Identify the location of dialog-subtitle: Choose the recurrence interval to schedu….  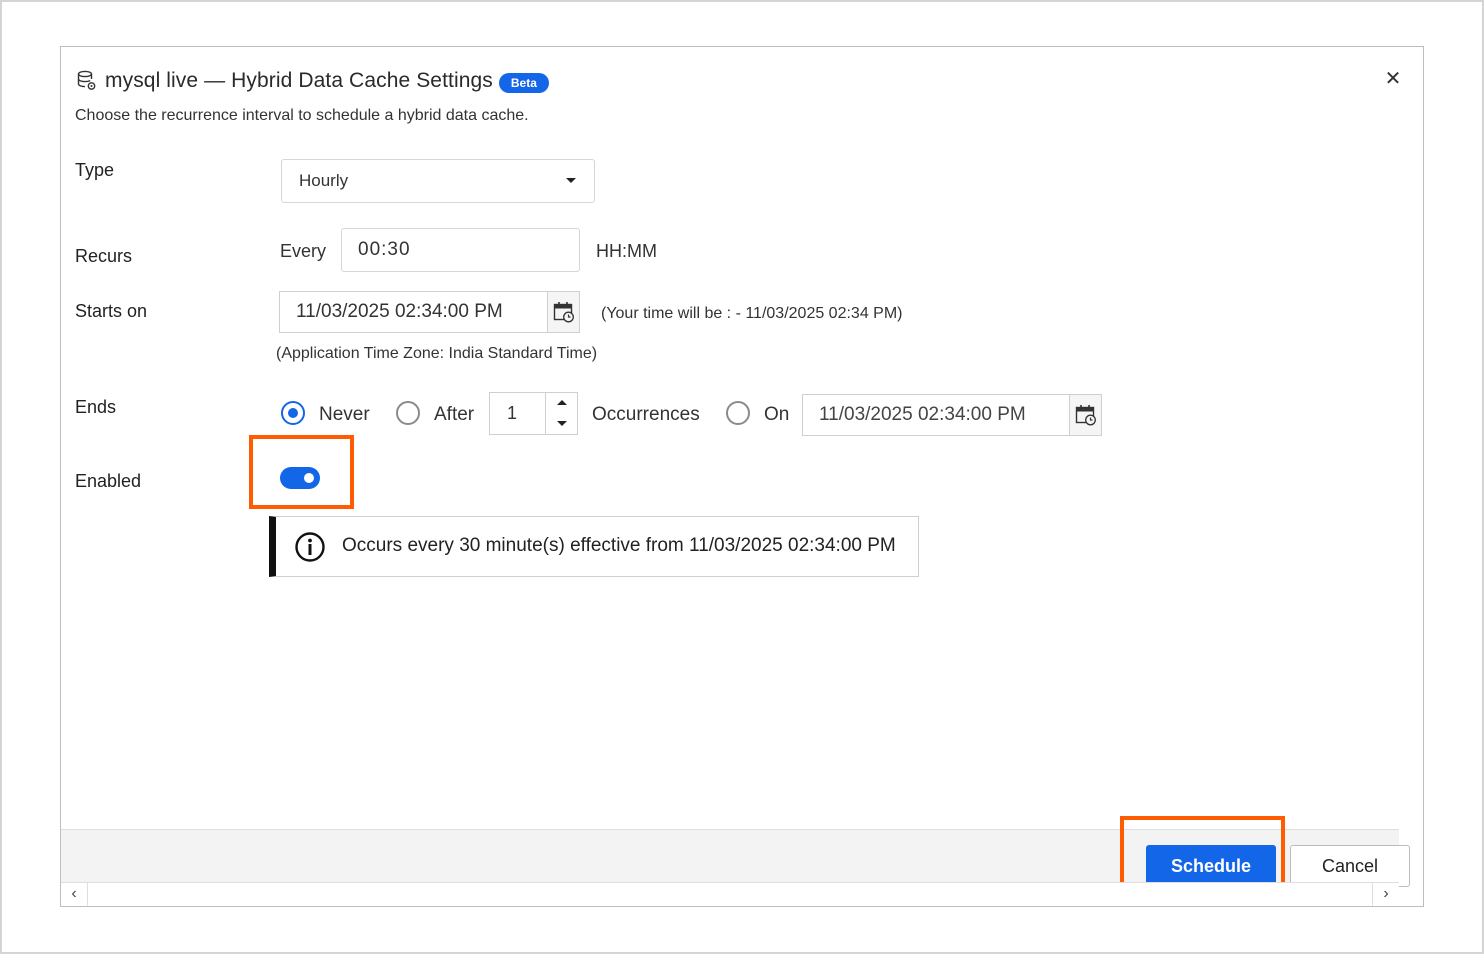
(302, 115).